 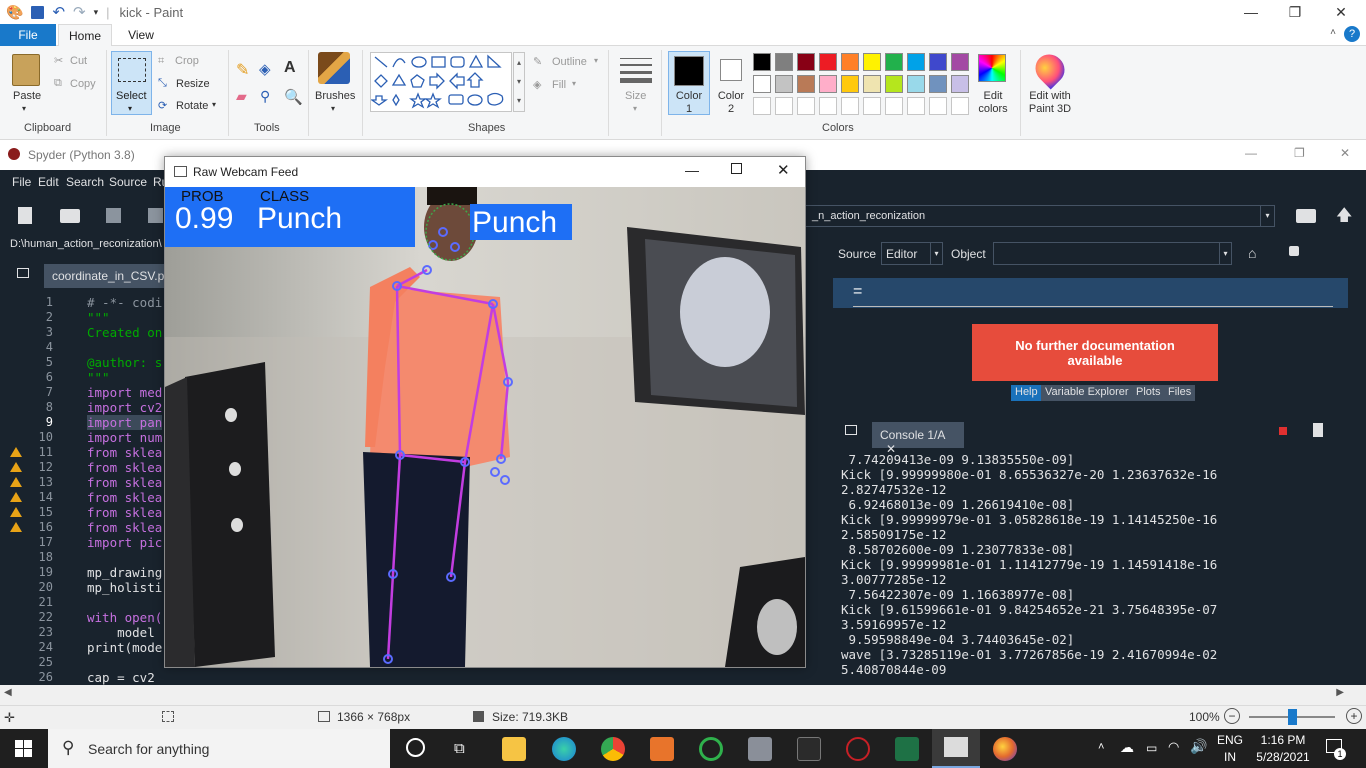 I want to click on wifi-icon: ◠, so click(x=1173, y=747).